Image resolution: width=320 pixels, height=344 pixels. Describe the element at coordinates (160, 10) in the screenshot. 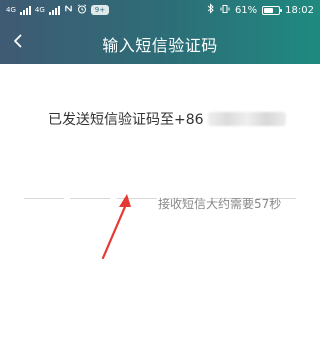

I see `status-bar: 4G 4G 9+ 61% 18:02` at that location.